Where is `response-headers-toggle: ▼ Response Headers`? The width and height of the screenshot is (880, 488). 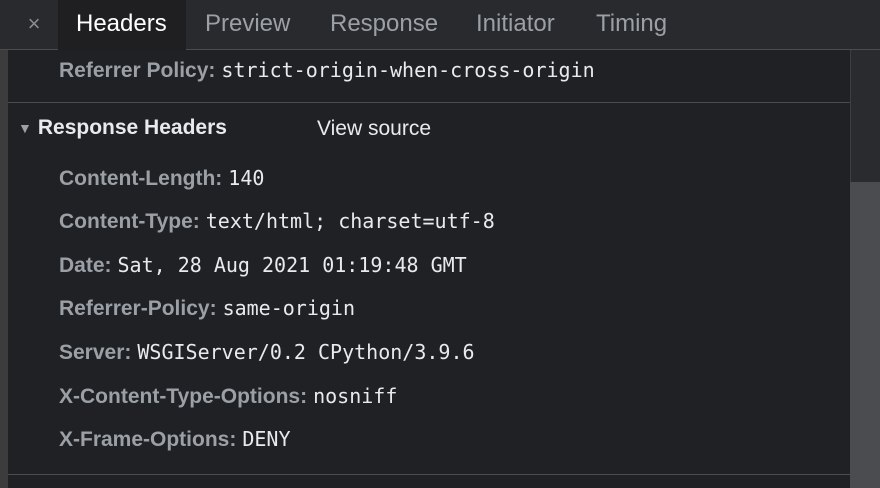 response-headers-toggle: ▼ Response Headers is located at coordinates (122, 130).